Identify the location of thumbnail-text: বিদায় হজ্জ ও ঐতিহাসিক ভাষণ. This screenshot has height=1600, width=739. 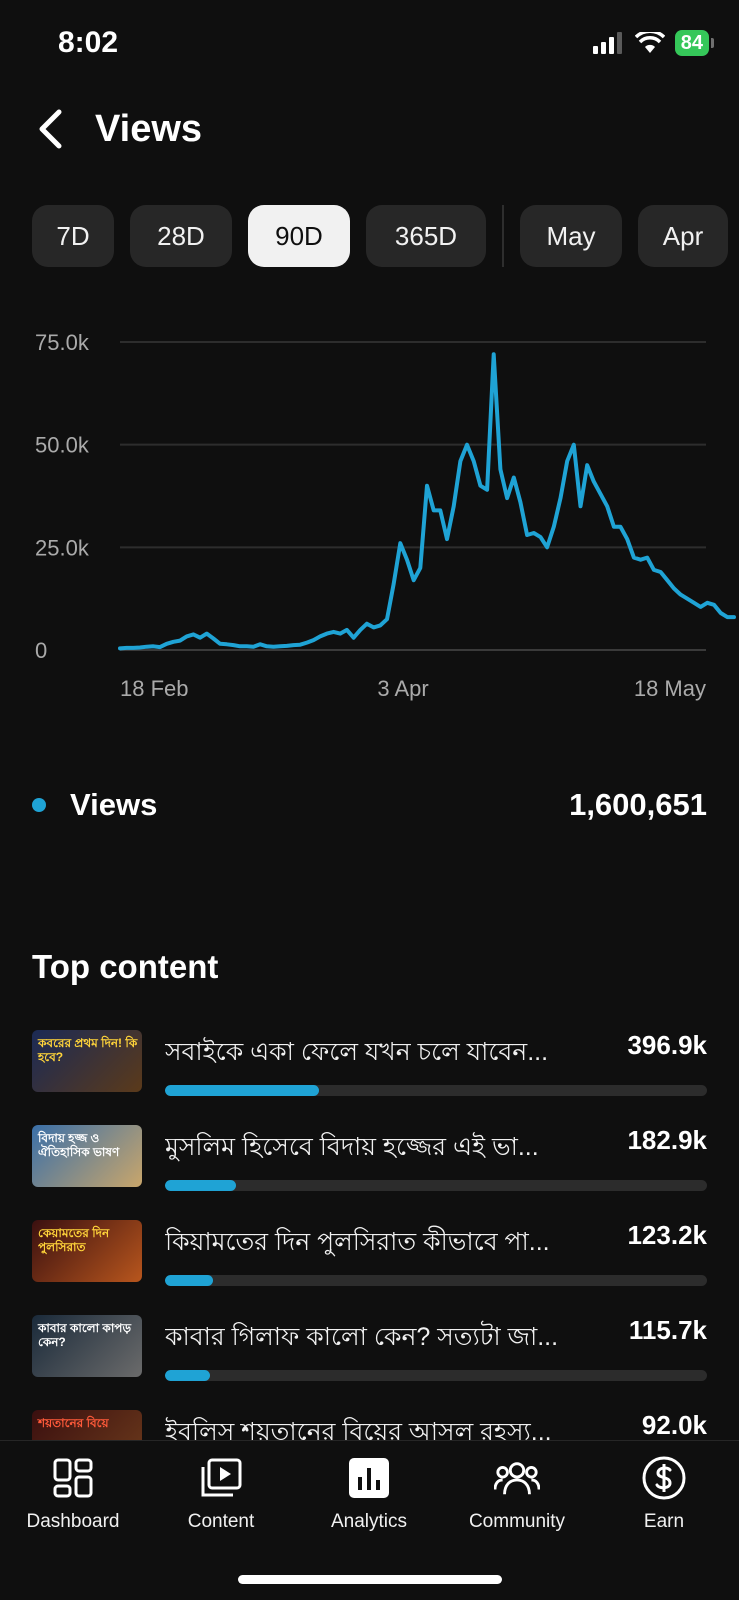
(79, 1145).